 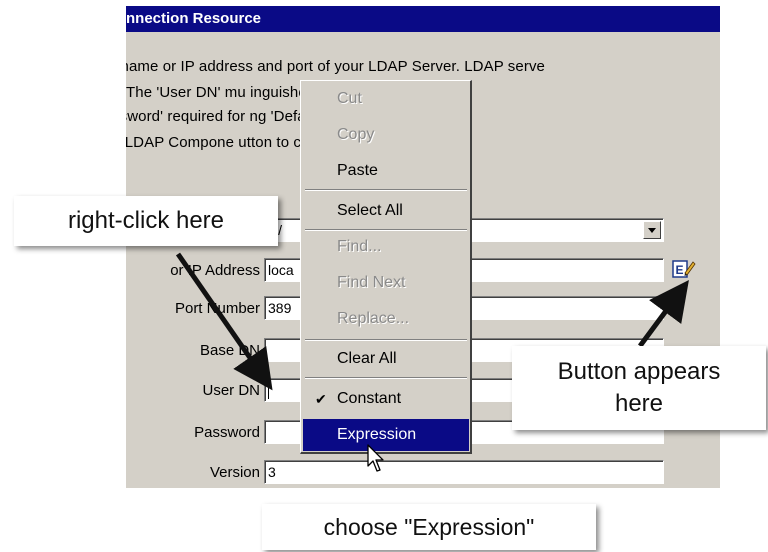 What do you see at coordinates (429, 527) in the screenshot?
I see `callout-choose-expression: choose "Expression"` at bounding box center [429, 527].